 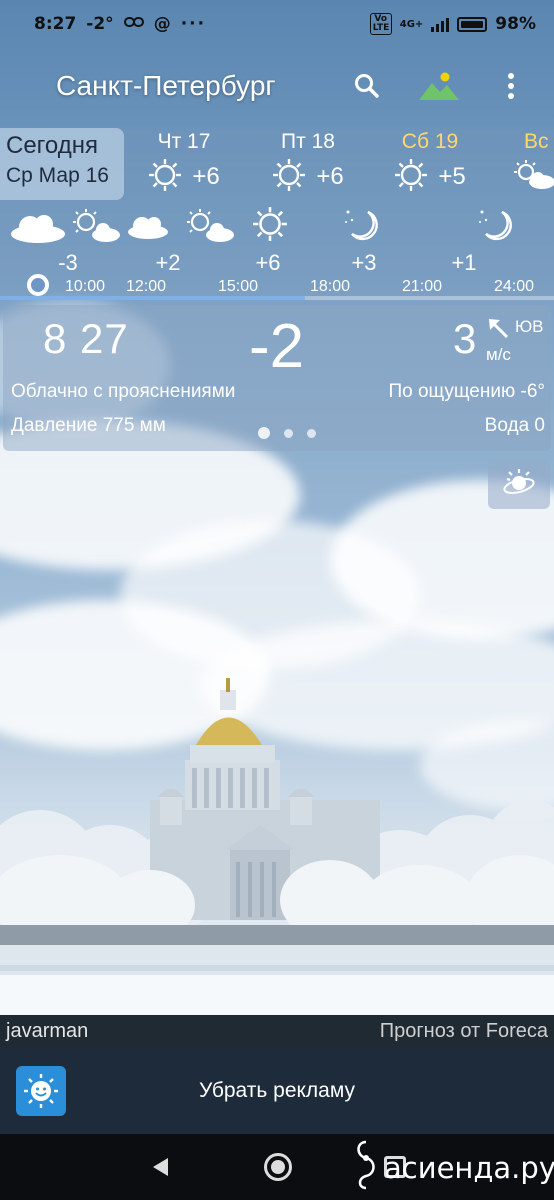 I want to click on forecast-source: Прогноз от Foreca, so click(x=464, y=1031).